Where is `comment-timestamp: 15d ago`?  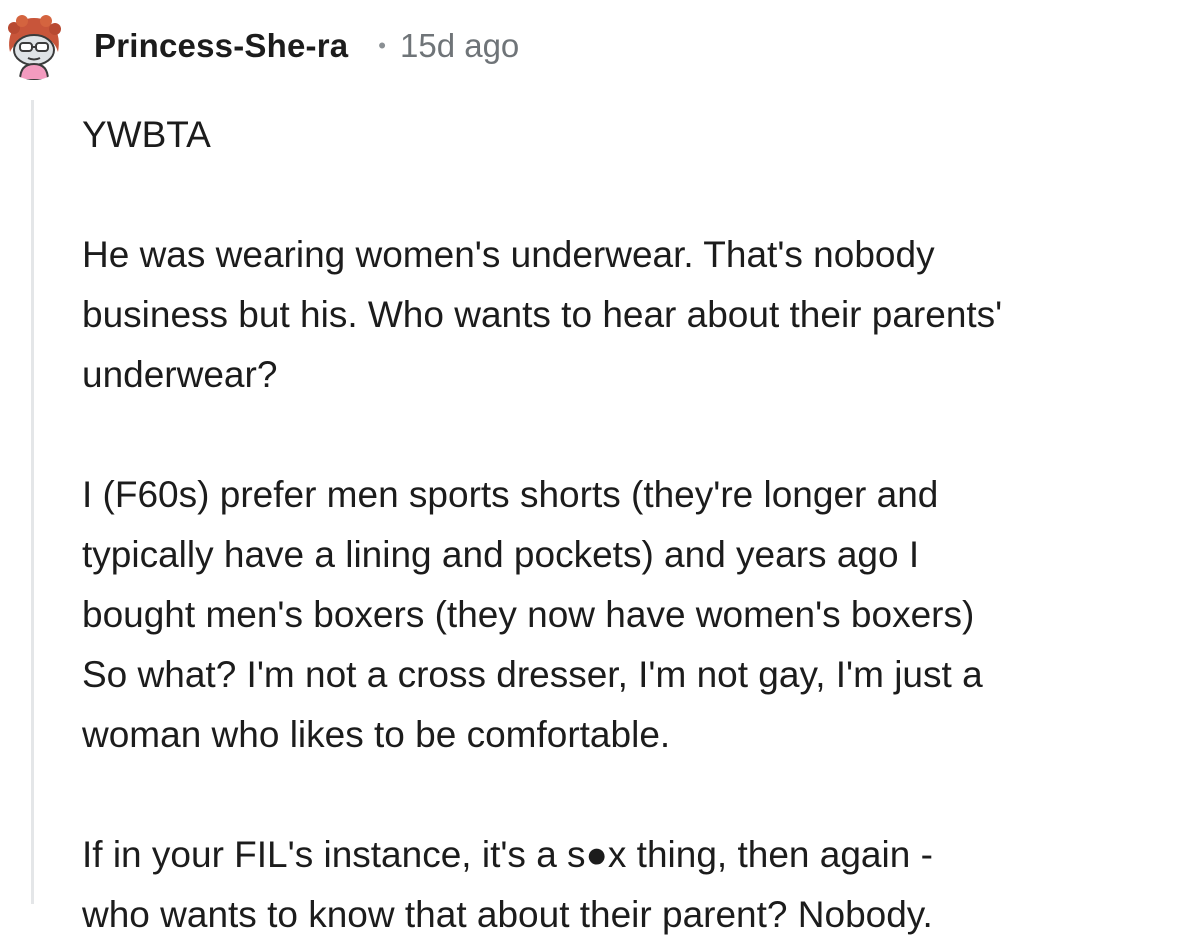 comment-timestamp: 15d ago is located at coordinates (459, 46).